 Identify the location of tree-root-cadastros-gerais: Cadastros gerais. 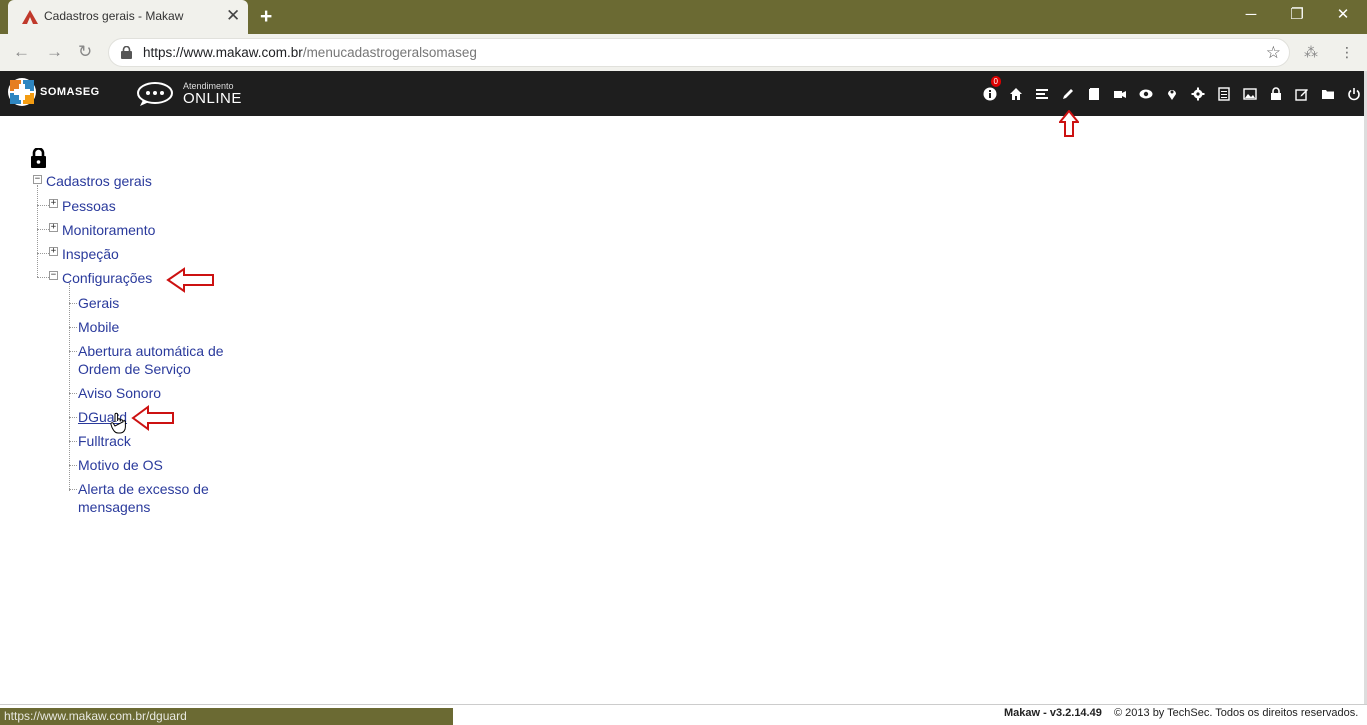
(99, 181).